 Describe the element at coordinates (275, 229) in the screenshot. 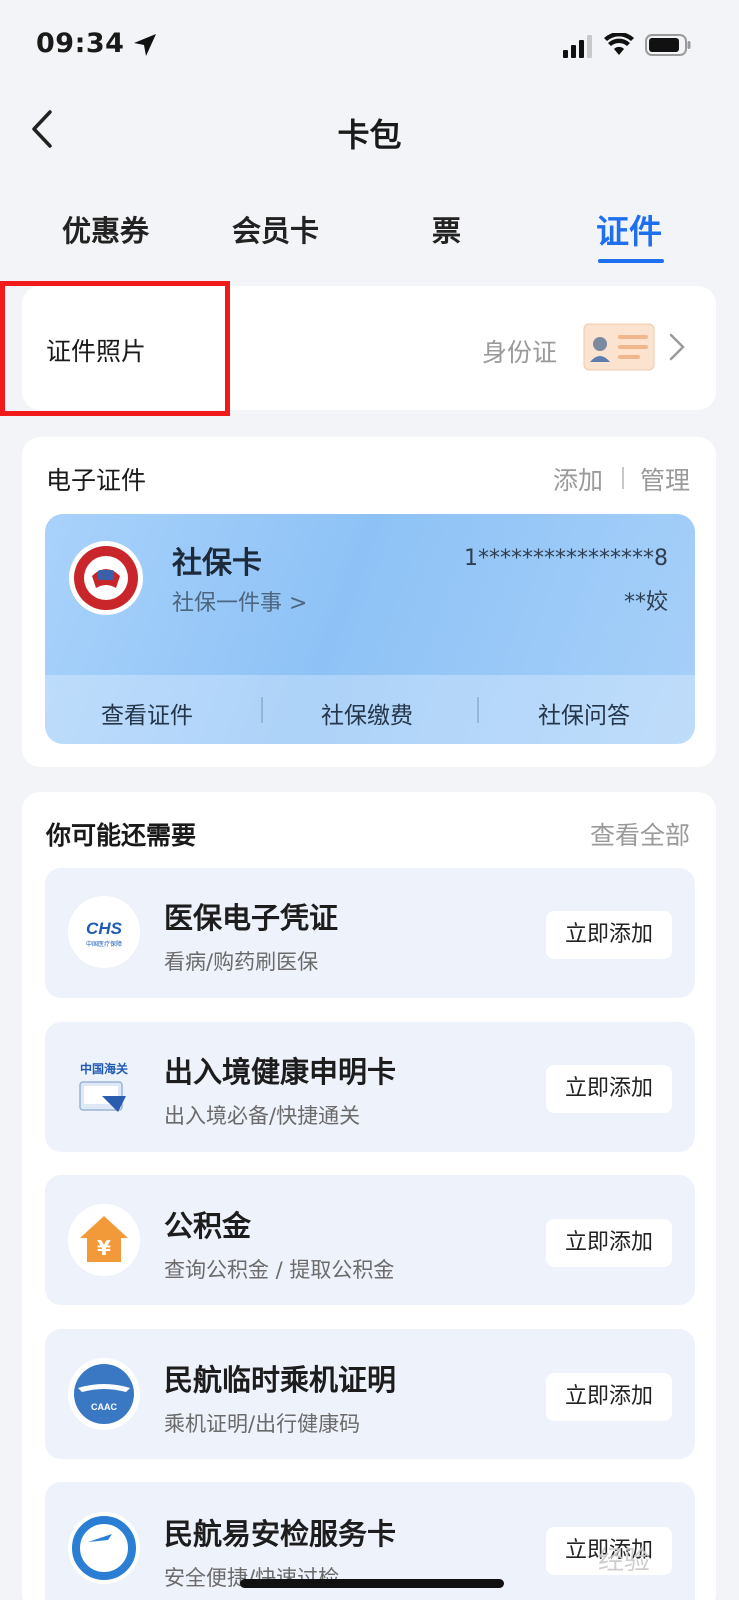

I see `tab-membership-cards: 会员卡` at that location.